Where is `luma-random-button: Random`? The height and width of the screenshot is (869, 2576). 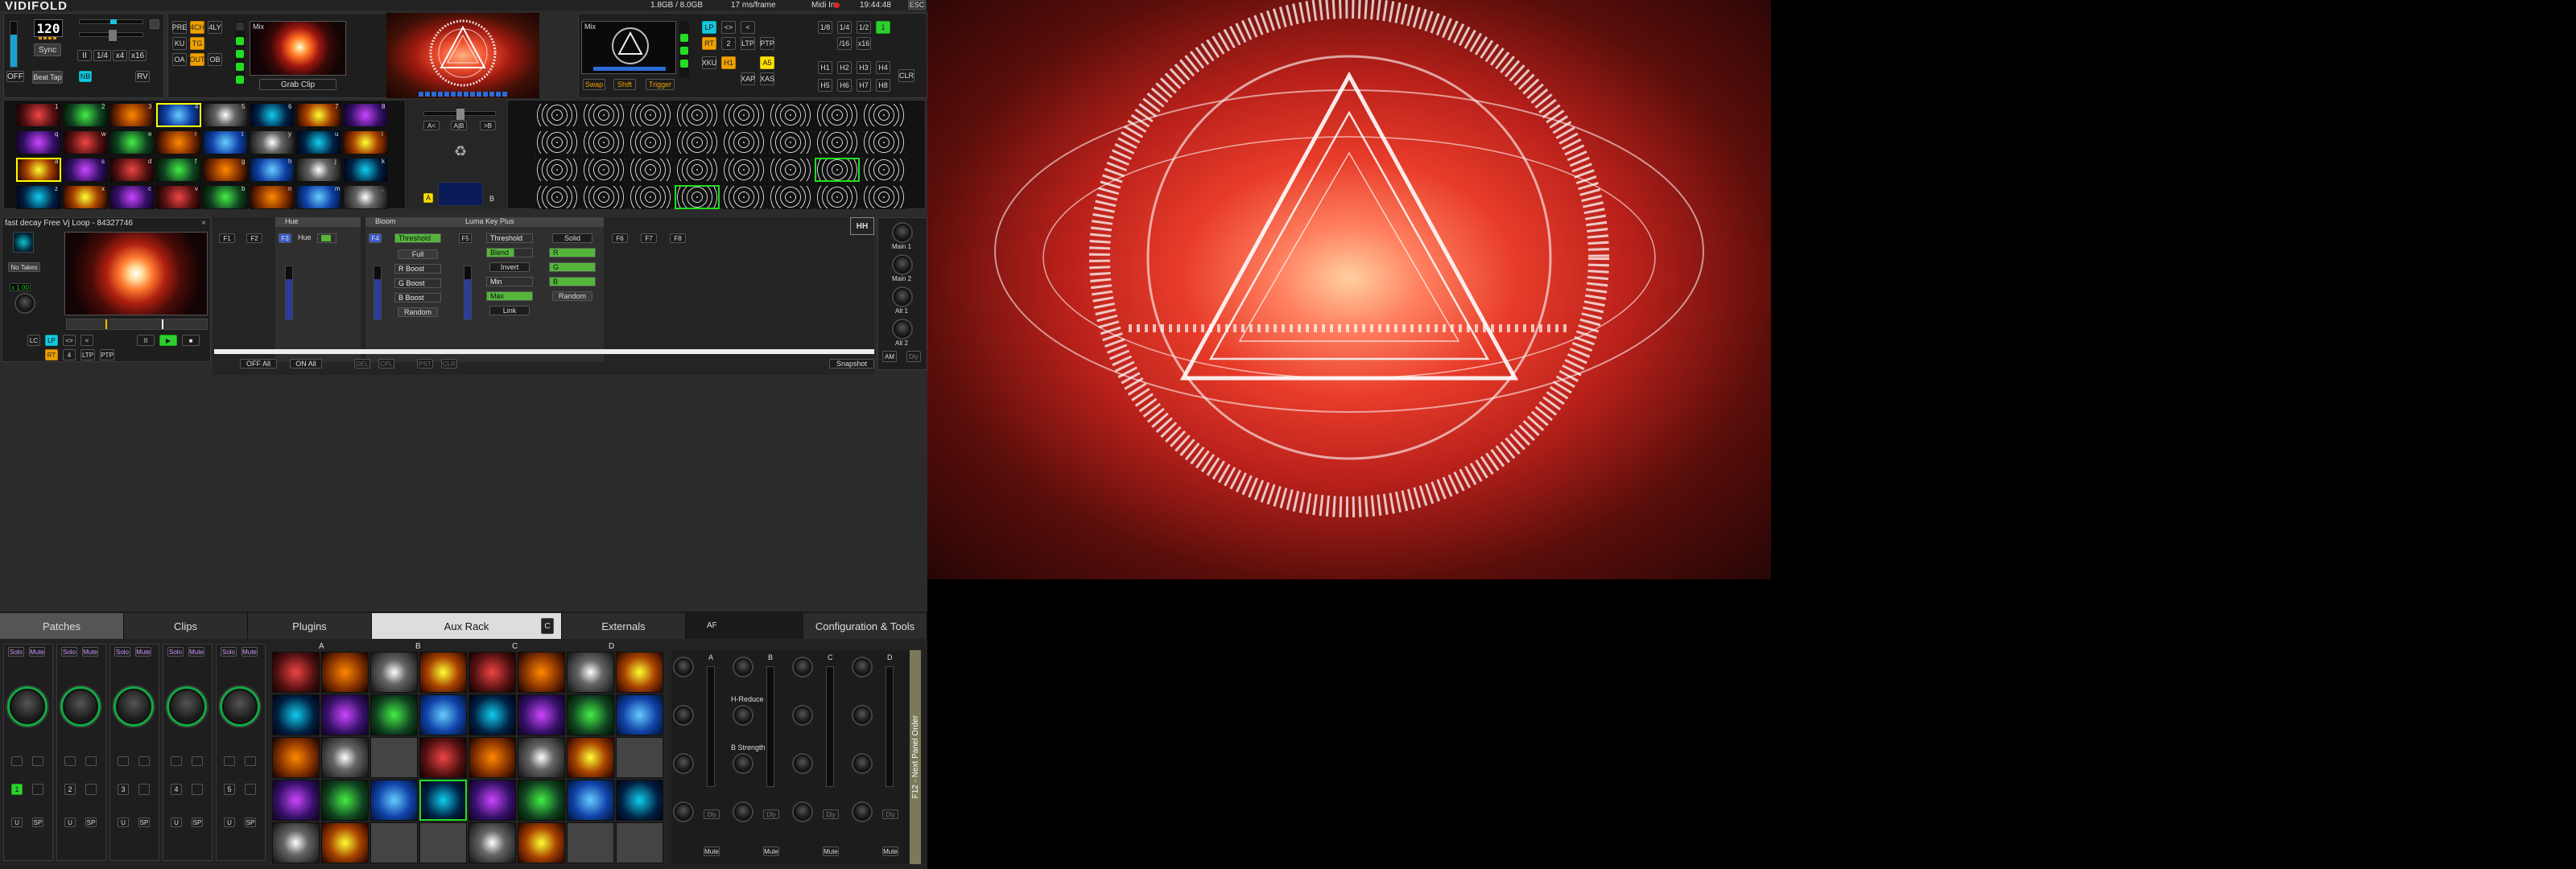 luma-random-button: Random is located at coordinates (572, 296).